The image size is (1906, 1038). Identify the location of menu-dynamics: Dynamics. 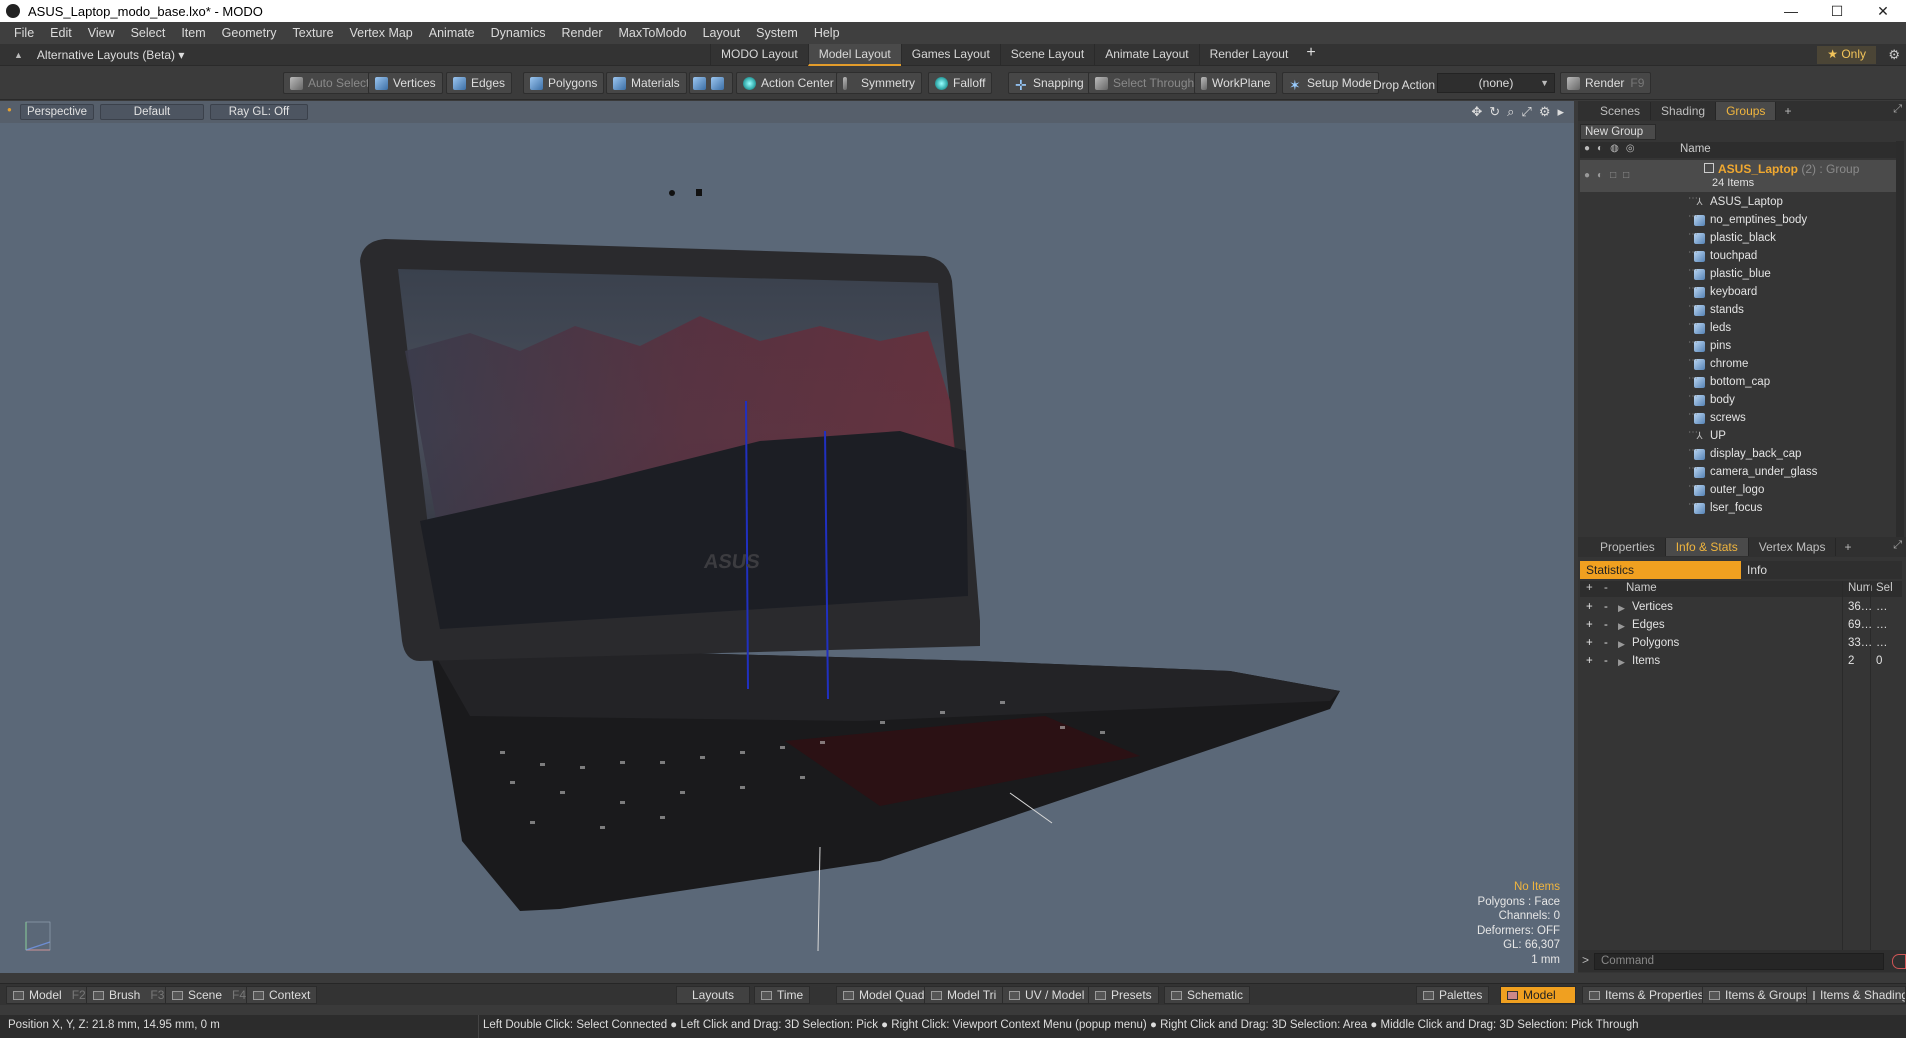
(518, 33).